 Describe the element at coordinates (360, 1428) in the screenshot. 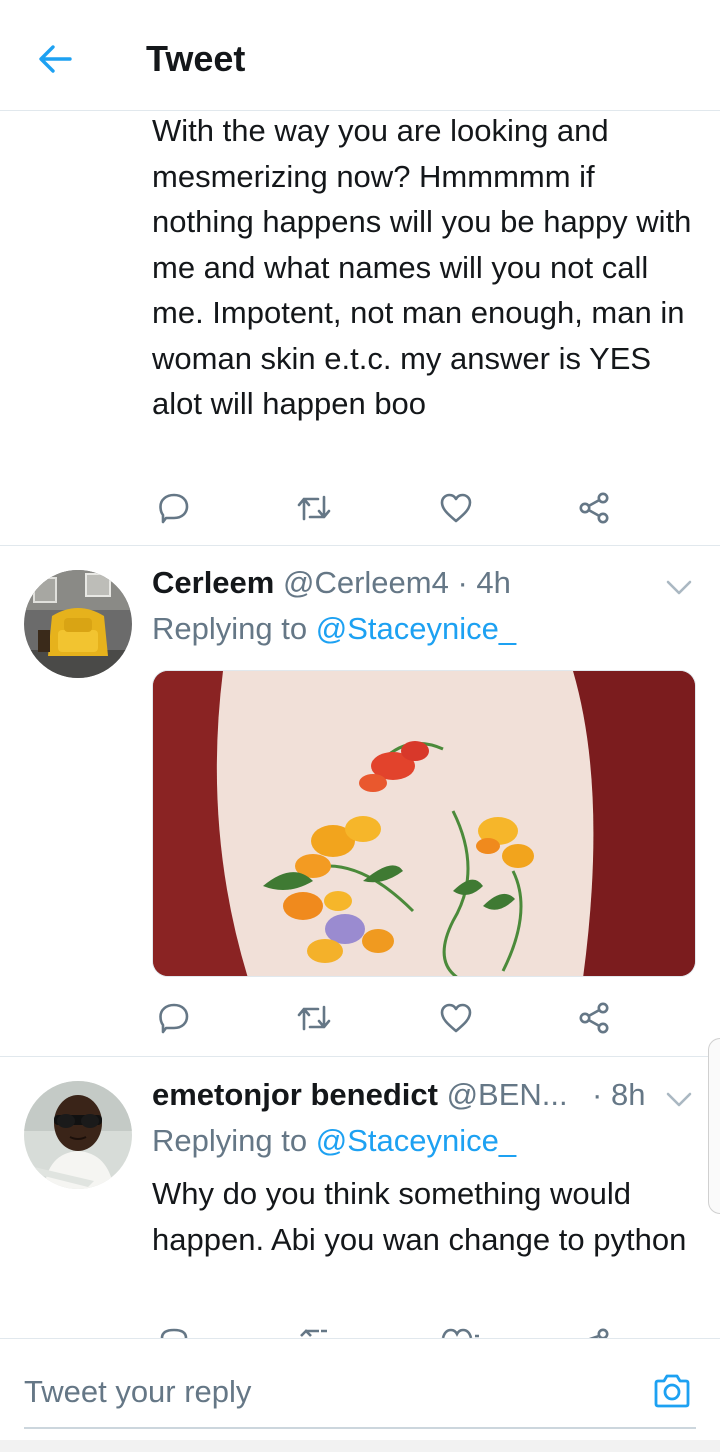

I see `composer-underline` at that location.